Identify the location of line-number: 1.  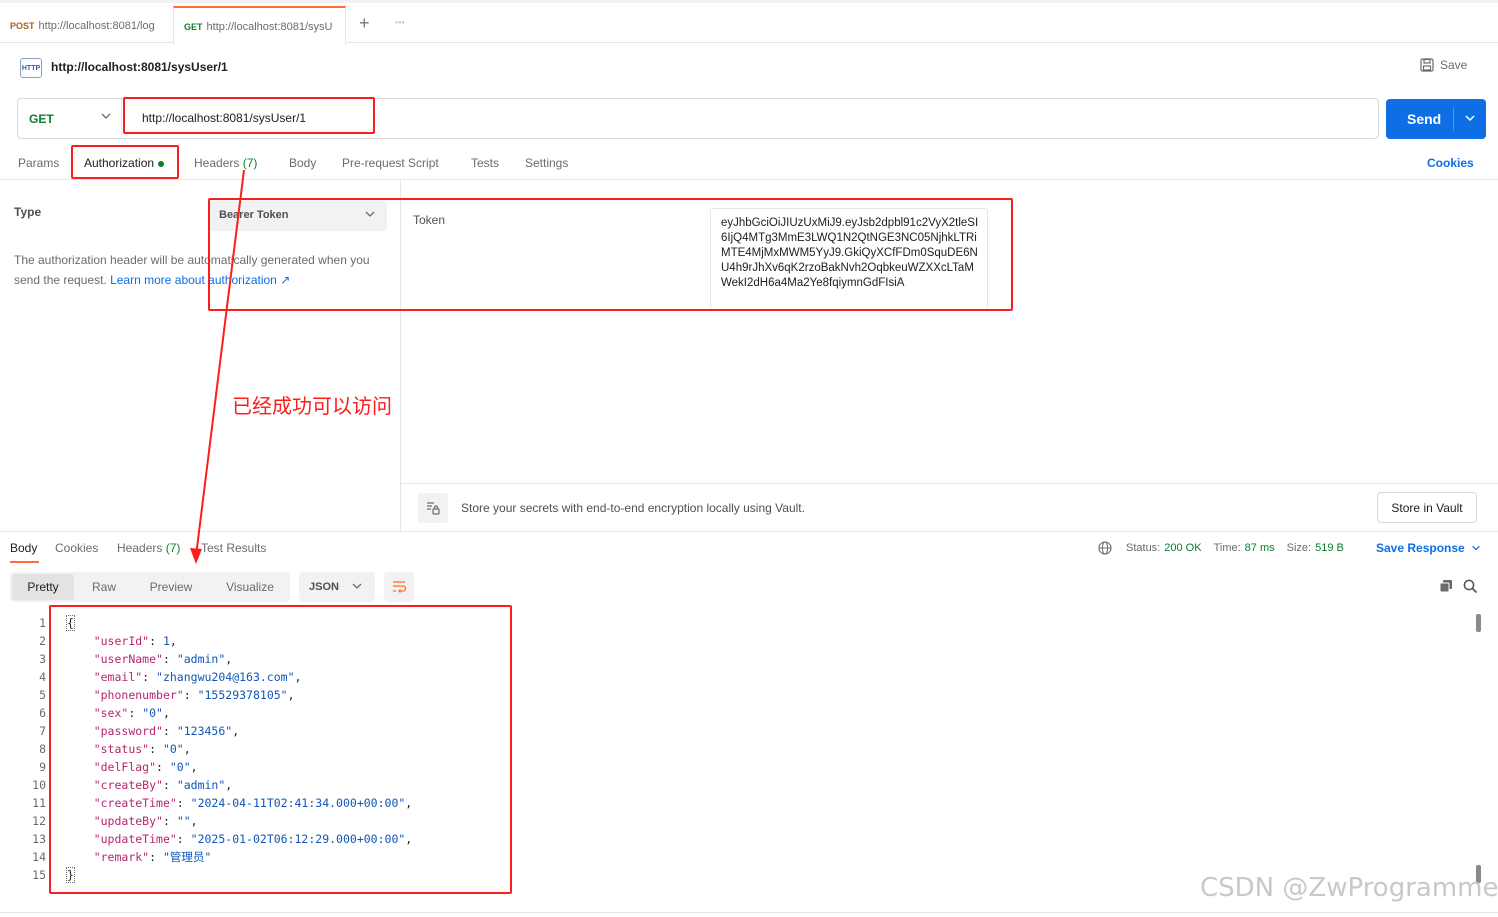
(42, 623).